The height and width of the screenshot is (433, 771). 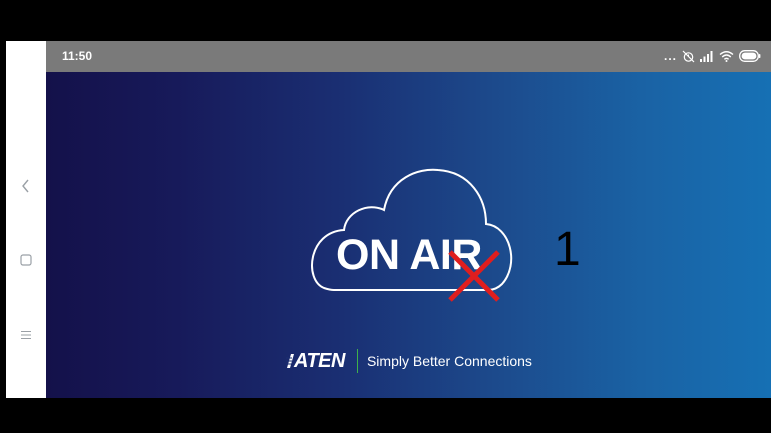 I want to click on close-x-mark, so click(x=474, y=276).